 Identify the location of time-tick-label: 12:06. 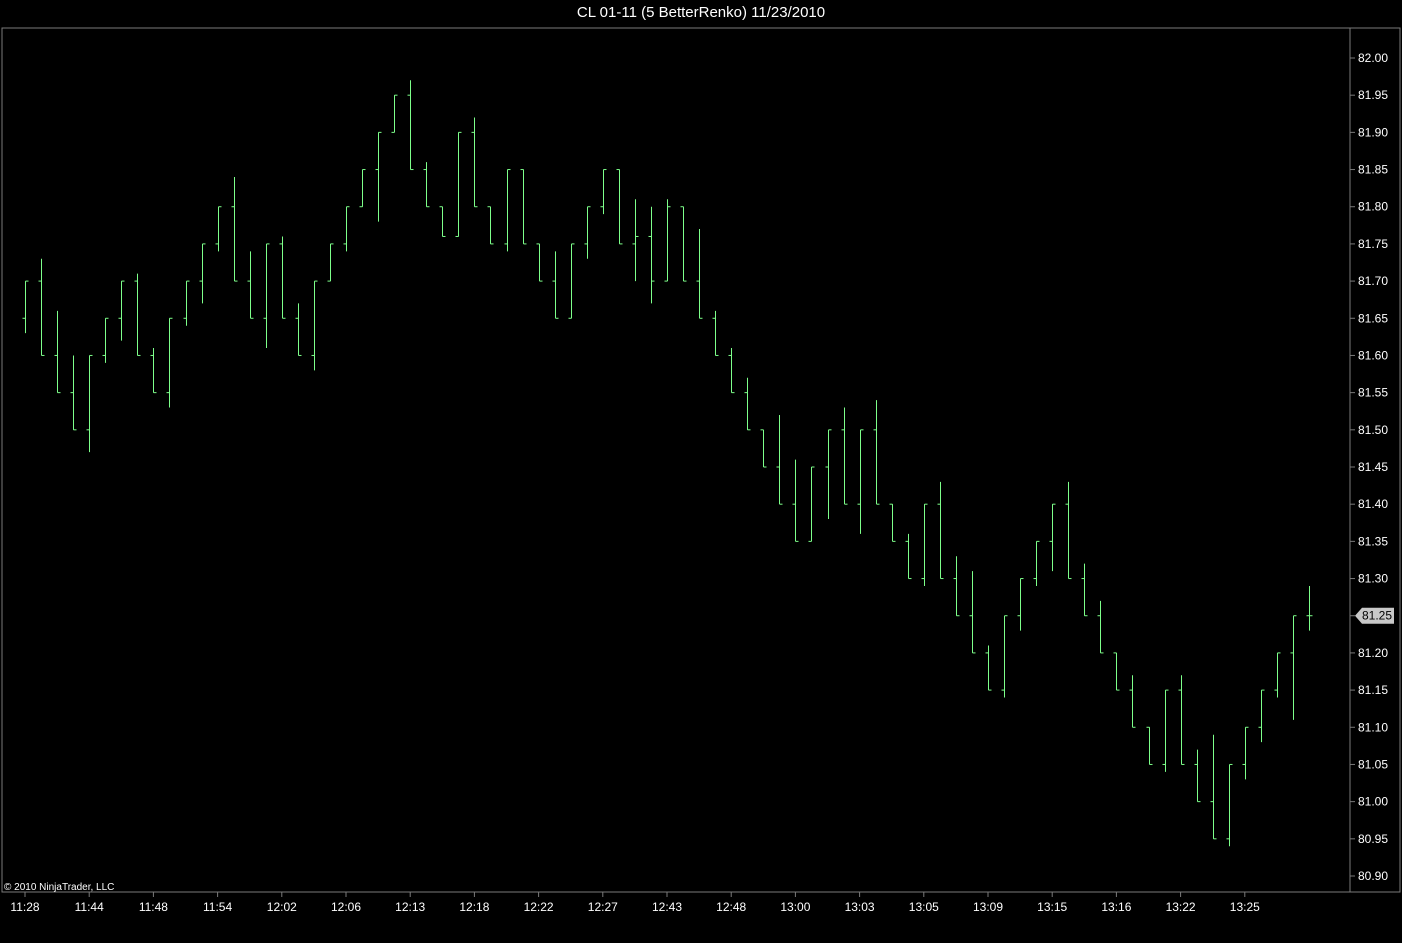
(346, 907).